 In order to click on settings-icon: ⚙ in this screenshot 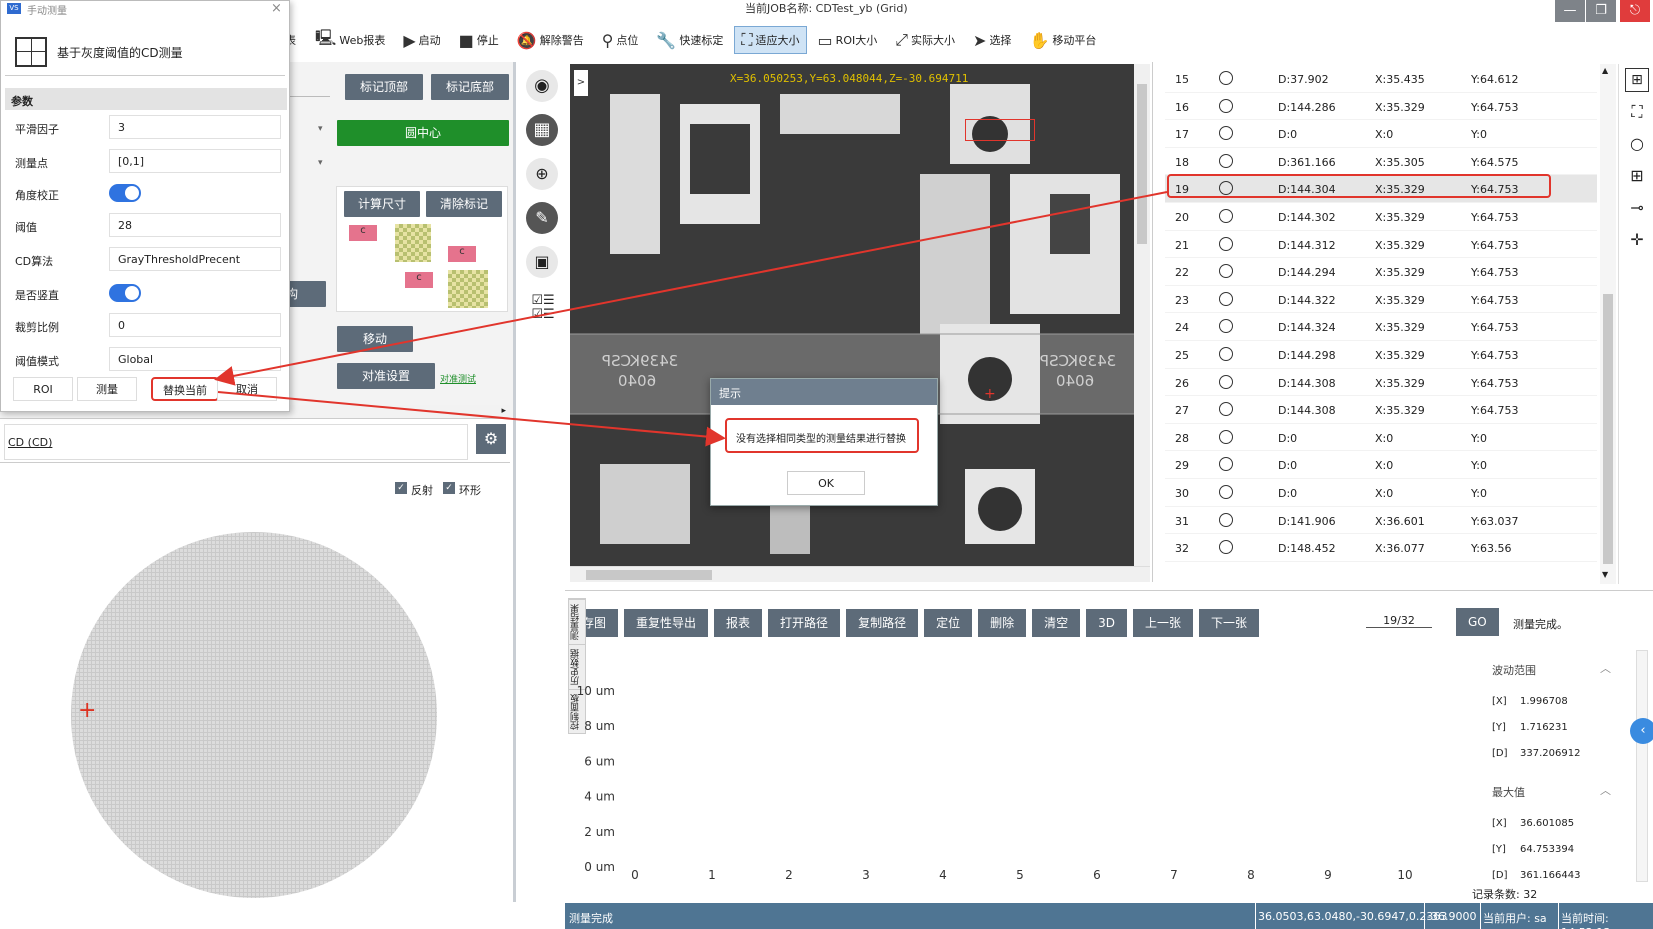, I will do `click(491, 439)`.